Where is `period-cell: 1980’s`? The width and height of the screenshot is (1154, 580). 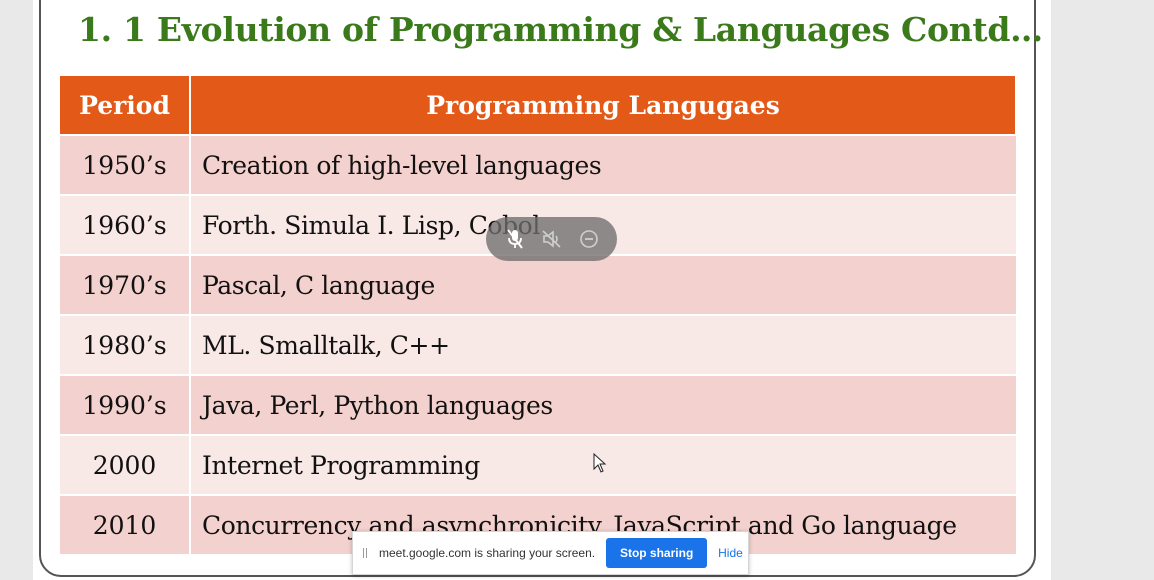 period-cell: 1980’s is located at coordinates (125, 344).